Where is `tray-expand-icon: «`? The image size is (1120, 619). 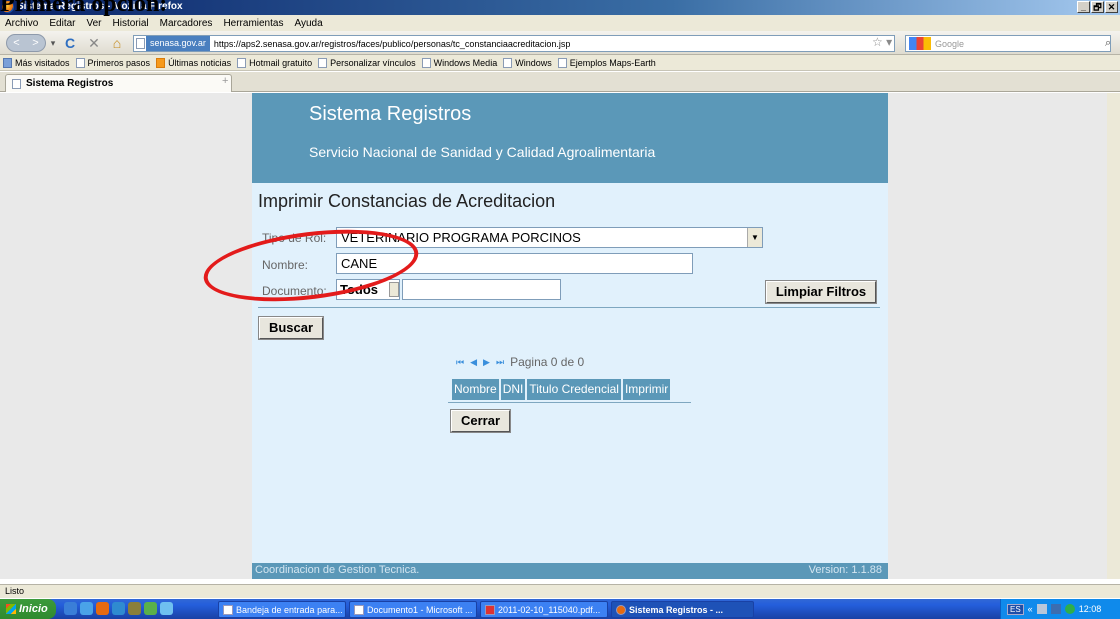
tray-expand-icon: « is located at coordinates (1030, 609).